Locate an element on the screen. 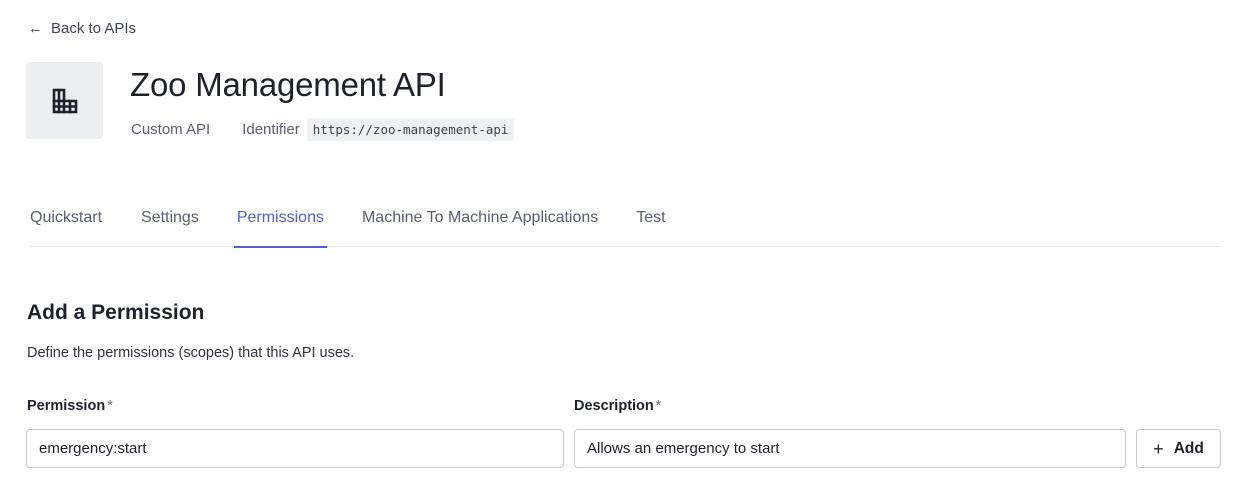 The width and height of the screenshot is (1248, 488). add-permission-button: + Add is located at coordinates (1178, 448).